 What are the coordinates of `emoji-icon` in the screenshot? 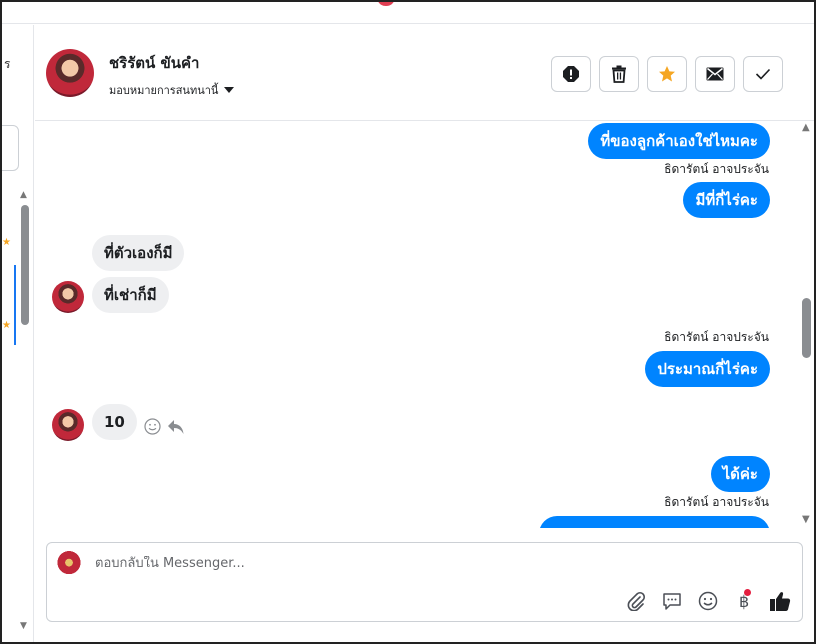 It's located at (708, 601).